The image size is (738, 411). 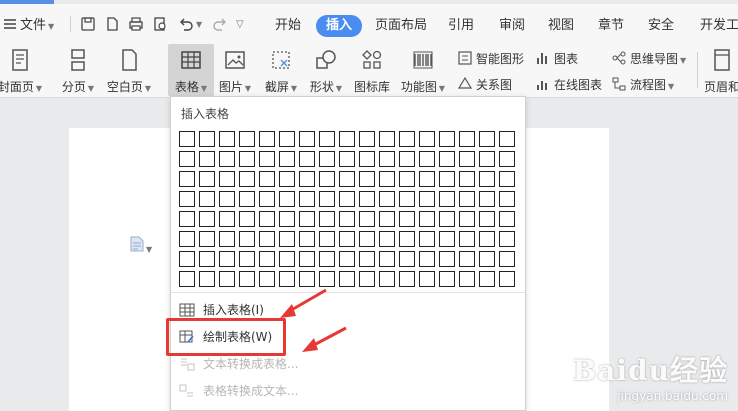 I want to click on smart-art-button: 智能图形, so click(x=490, y=59).